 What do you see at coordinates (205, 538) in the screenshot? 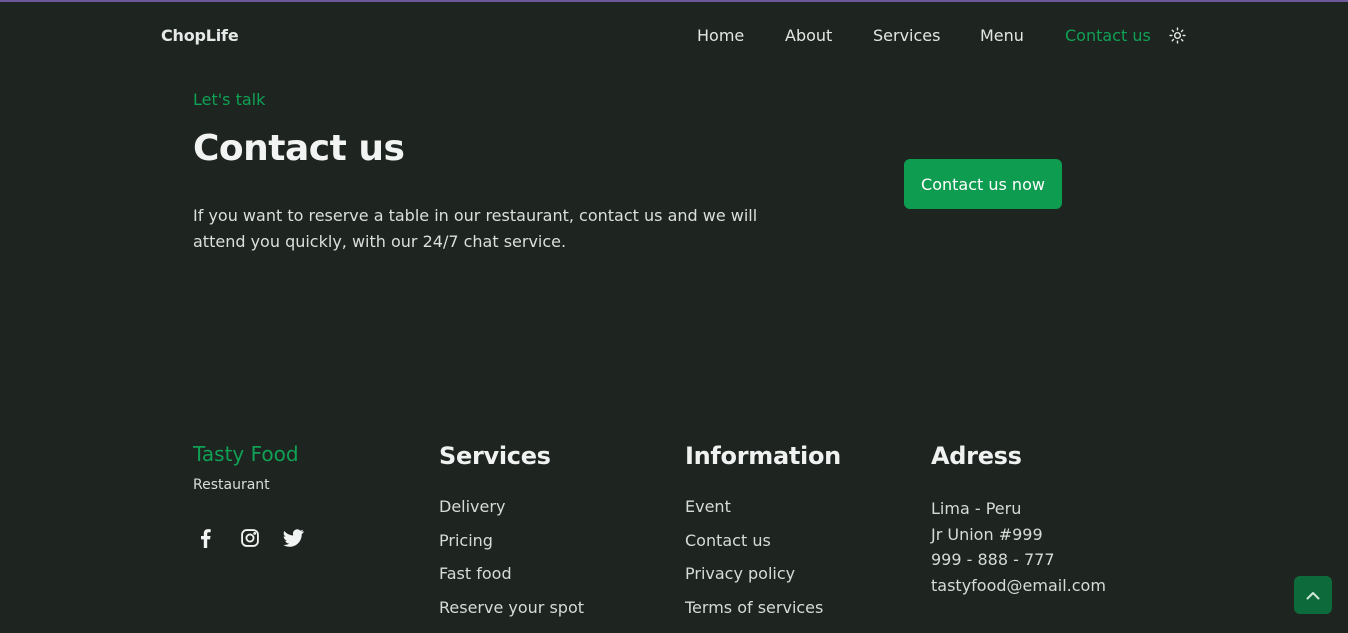
I see `facebook-icon` at bounding box center [205, 538].